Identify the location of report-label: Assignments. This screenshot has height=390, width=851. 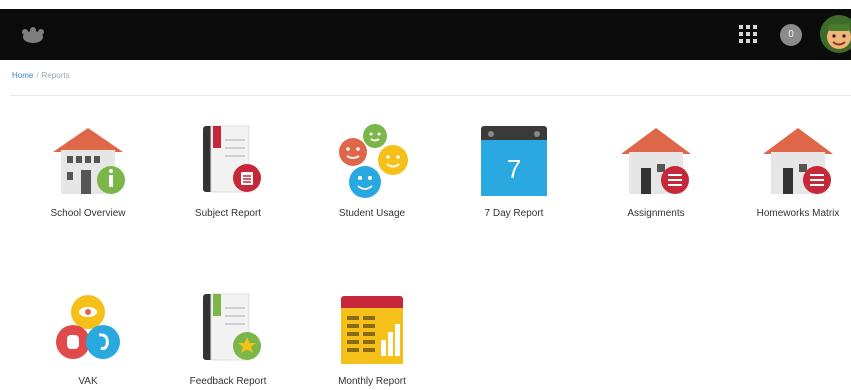
(656, 213).